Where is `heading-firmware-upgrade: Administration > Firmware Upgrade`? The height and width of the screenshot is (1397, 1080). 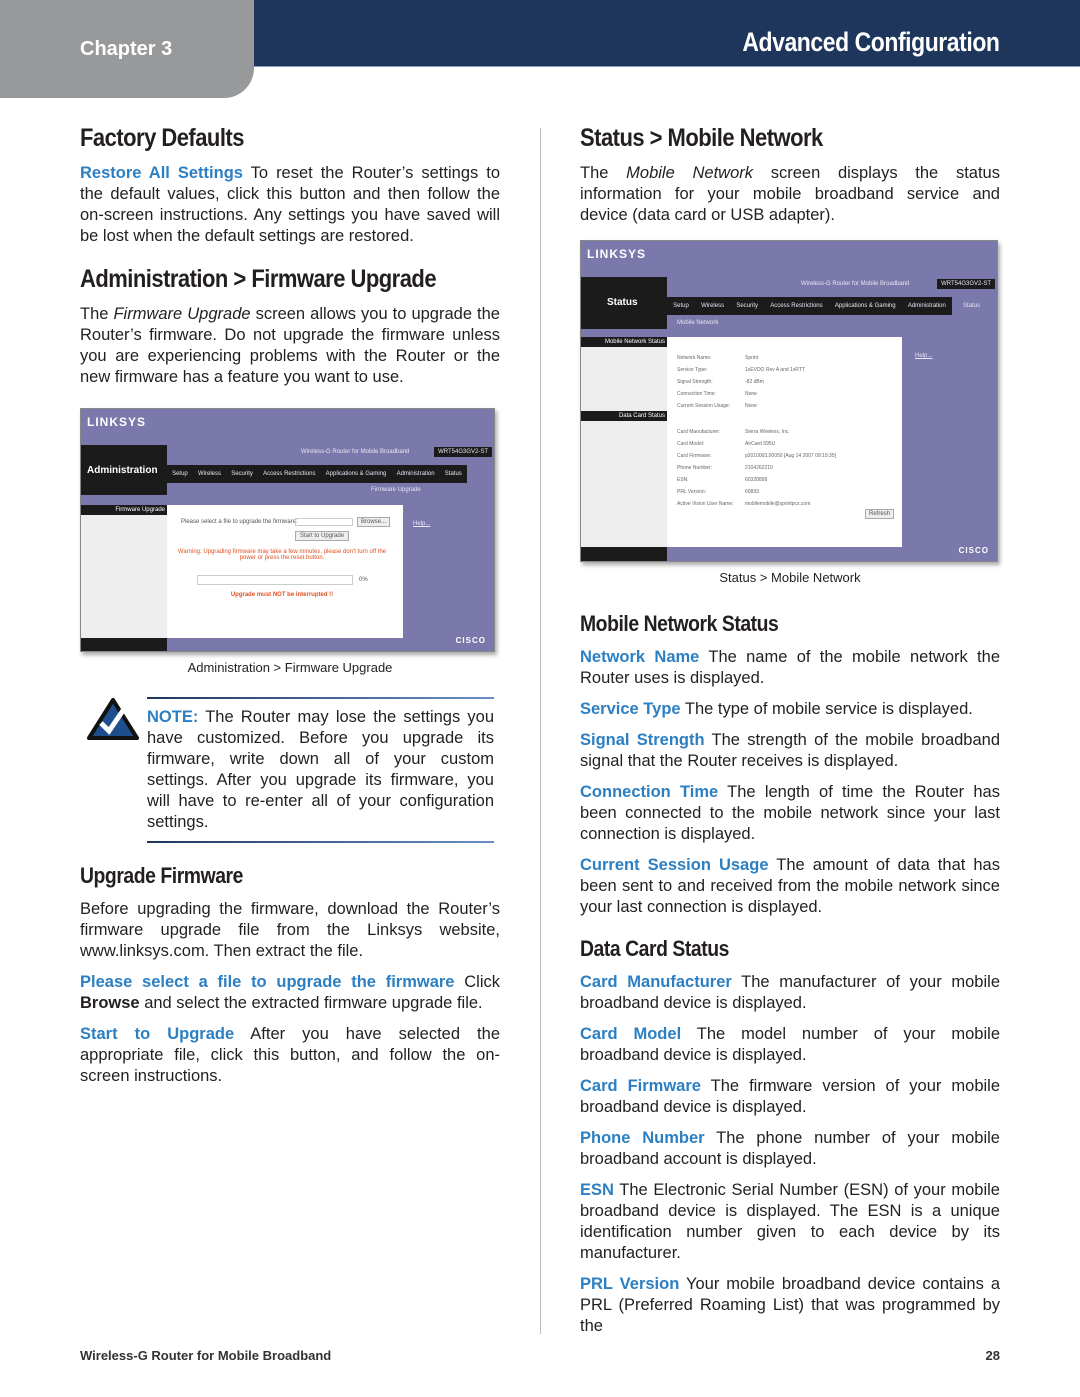
heading-firmware-upgrade: Administration > Firmware Upgrade is located at coordinates (258, 279).